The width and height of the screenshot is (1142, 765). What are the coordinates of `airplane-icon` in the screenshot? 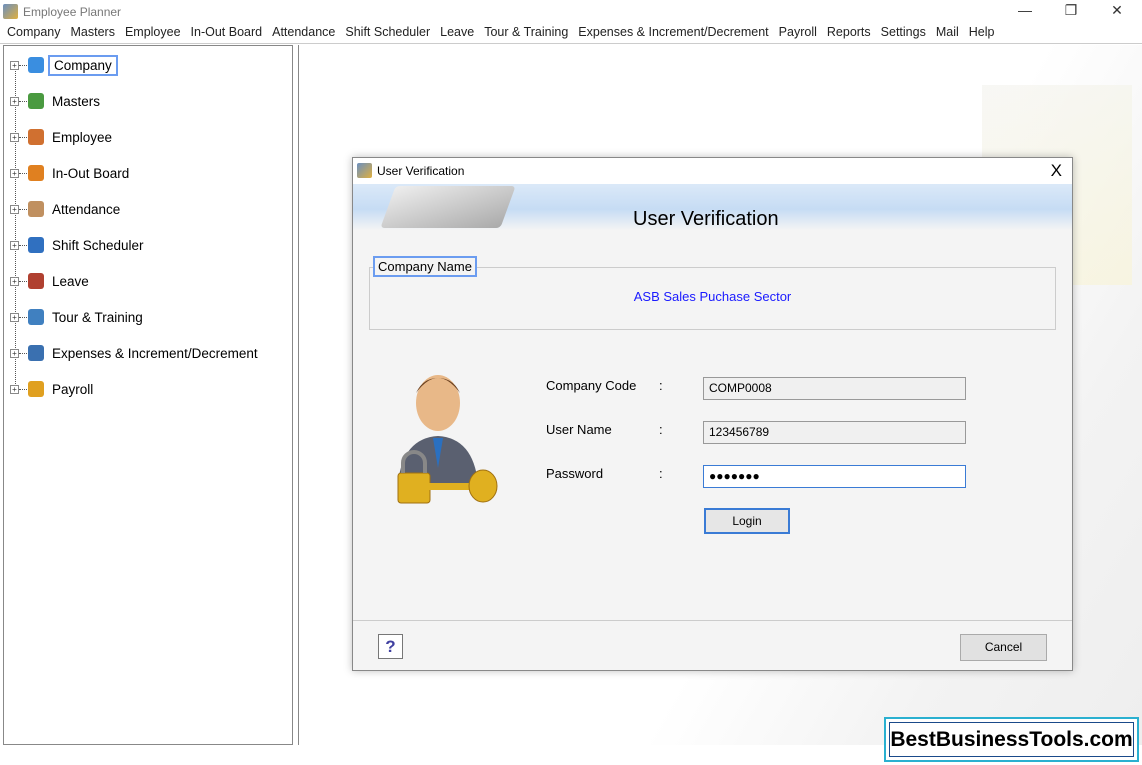 It's located at (36, 317).